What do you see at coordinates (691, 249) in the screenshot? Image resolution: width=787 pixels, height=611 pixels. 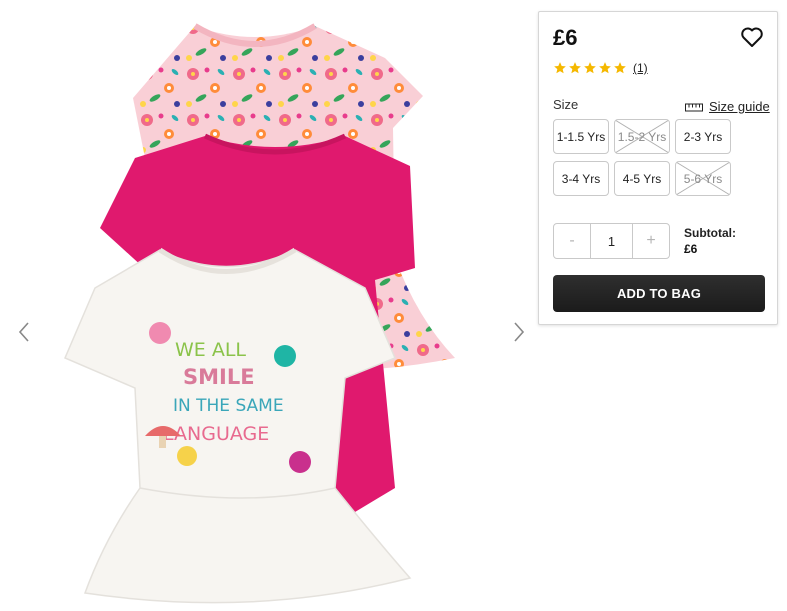 I see `subtotal-value: £6` at bounding box center [691, 249].